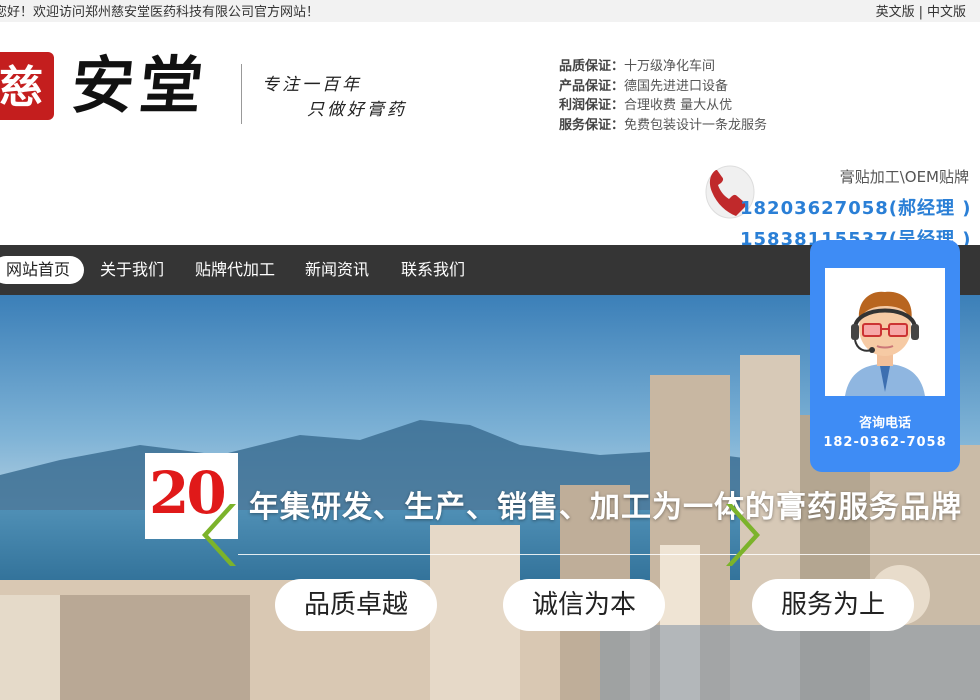 The width and height of the screenshot is (980, 700). What do you see at coordinates (885, 332) in the screenshot?
I see `agent-avatar-icon` at bounding box center [885, 332].